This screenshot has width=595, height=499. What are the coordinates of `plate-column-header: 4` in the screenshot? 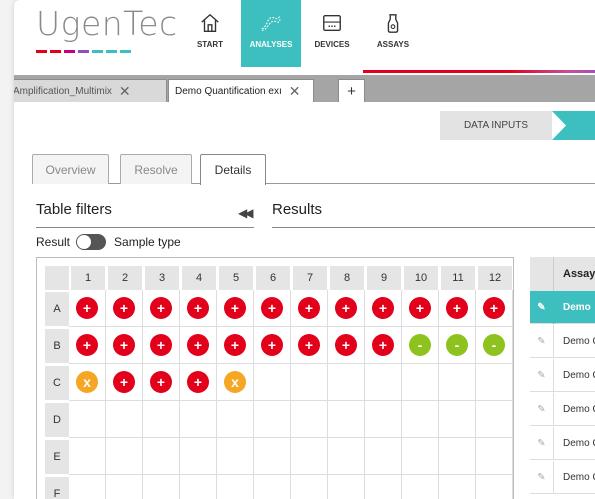 It's located at (199, 278).